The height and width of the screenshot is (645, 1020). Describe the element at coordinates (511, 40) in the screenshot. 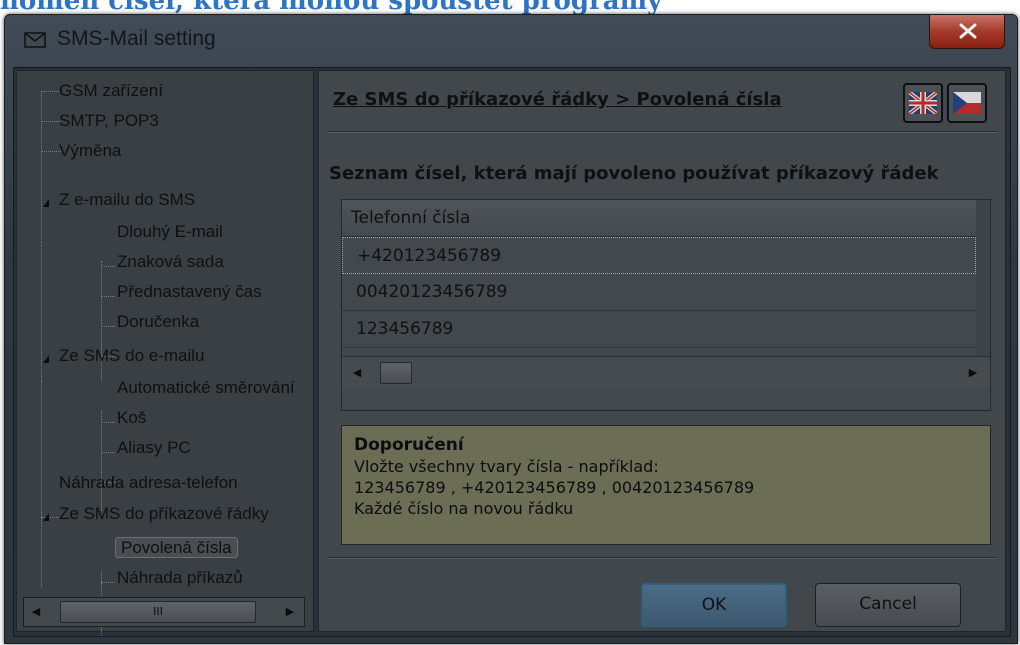

I see `title-bar: SMS-Mail setting` at that location.